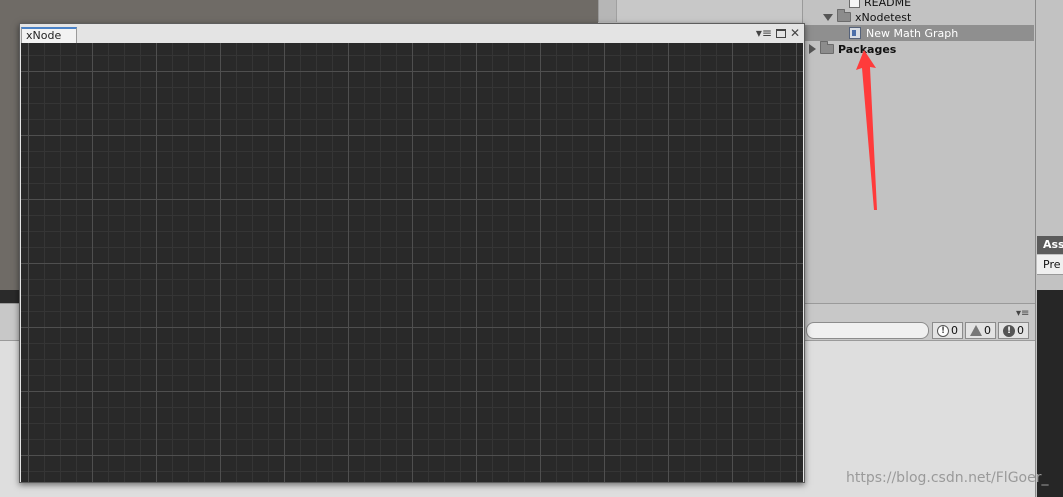 The height and width of the screenshot is (497, 1063). Describe the element at coordinates (912, 33) in the screenshot. I see `tree-item-label: New Math Graph` at that location.